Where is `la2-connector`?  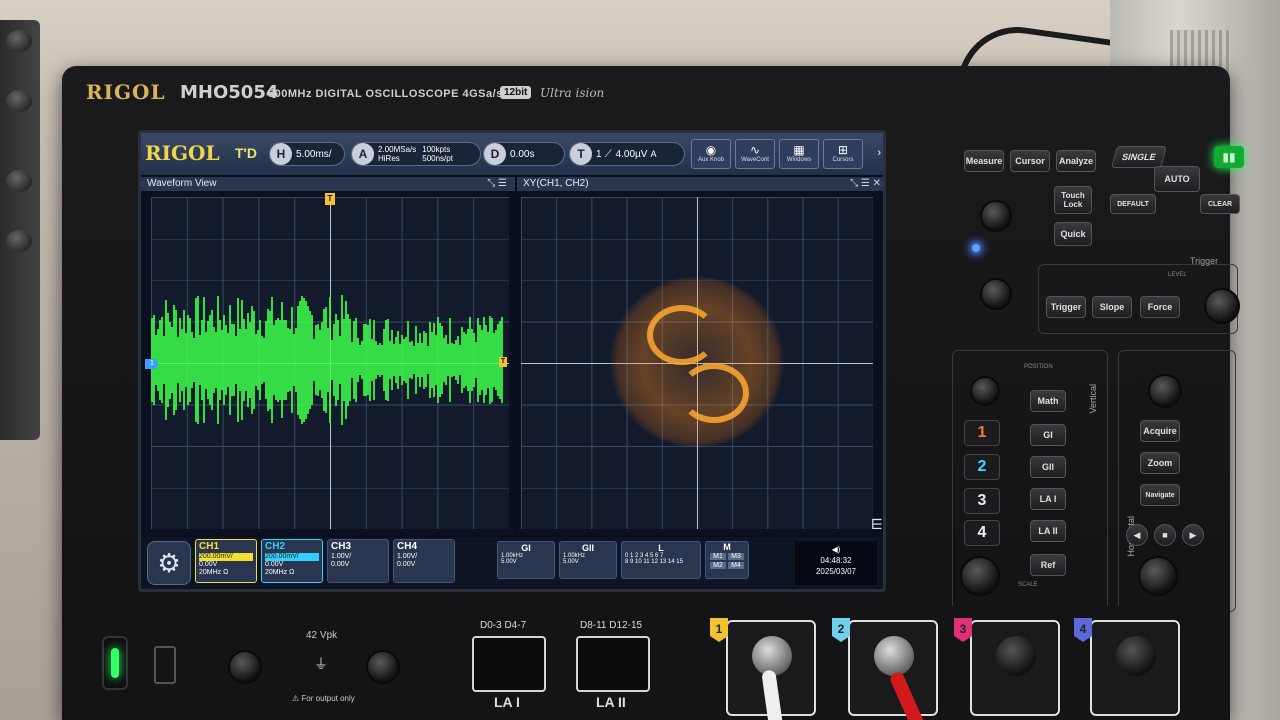 la2-connector is located at coordinates (613, 664).